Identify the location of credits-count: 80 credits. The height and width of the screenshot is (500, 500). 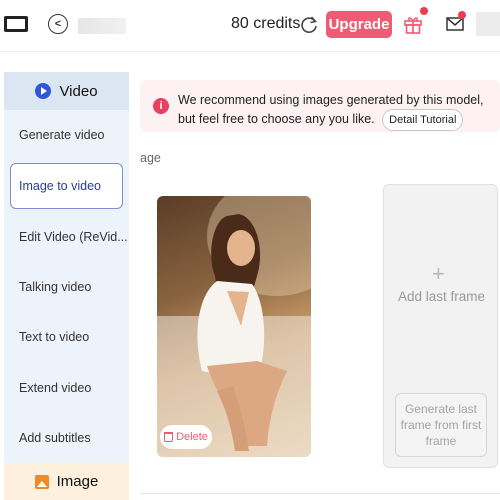
(266, 23).